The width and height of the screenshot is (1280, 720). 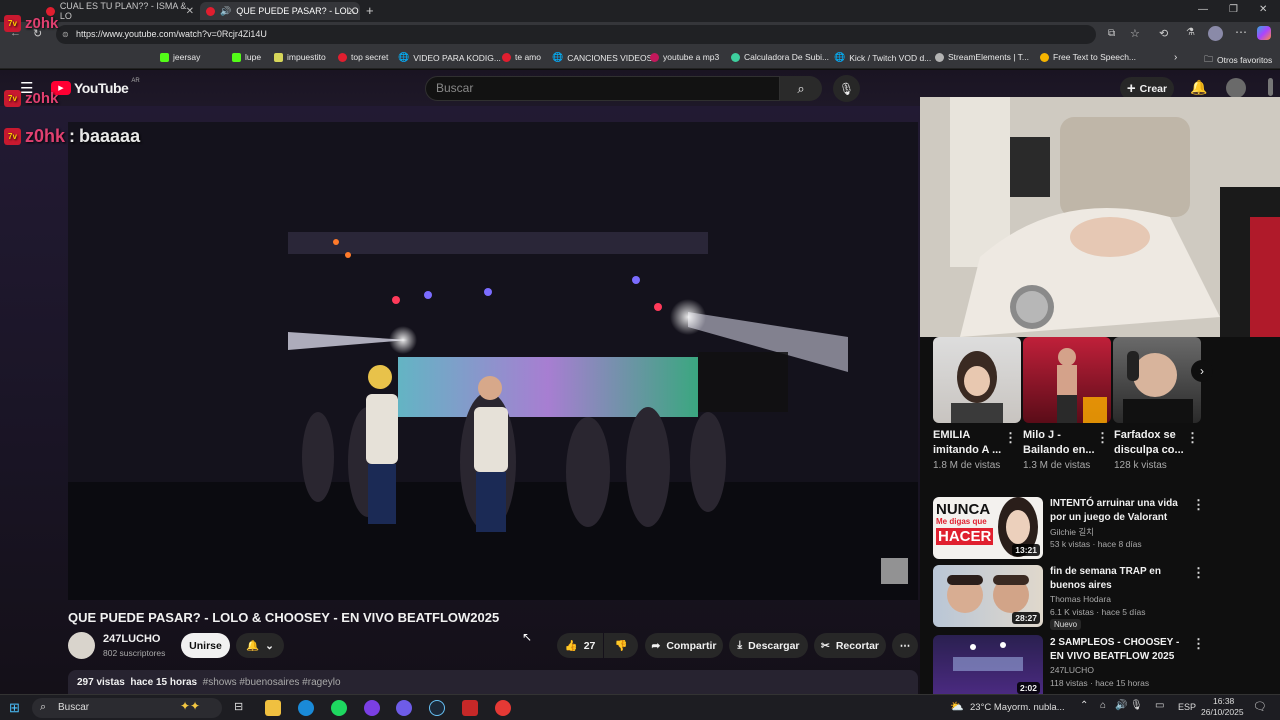 What do you see at coordinates (246, 57) in the screenshot?
I see `bookmark-lupe: lupe` at bounding box center [246, 57].